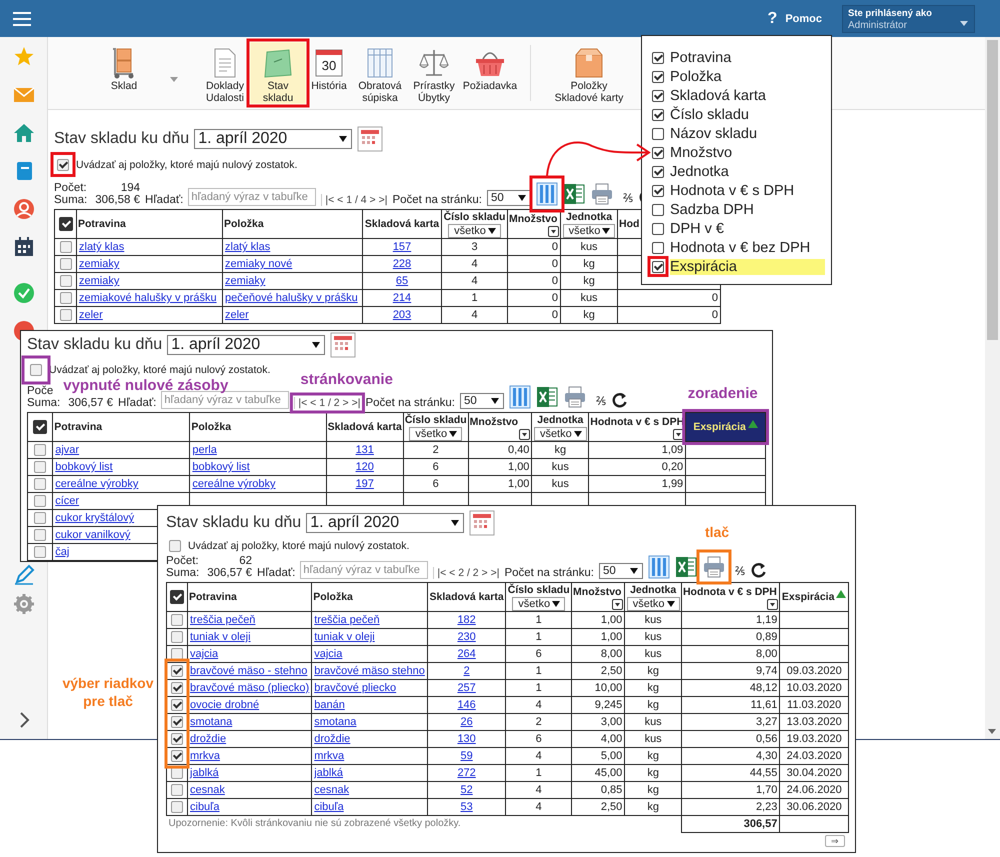 This screenshot has height=857, width=1000. Describe the element at coordinates (329, 73) in the screenshot. I see `toolbar-button: 30 História` at that location.